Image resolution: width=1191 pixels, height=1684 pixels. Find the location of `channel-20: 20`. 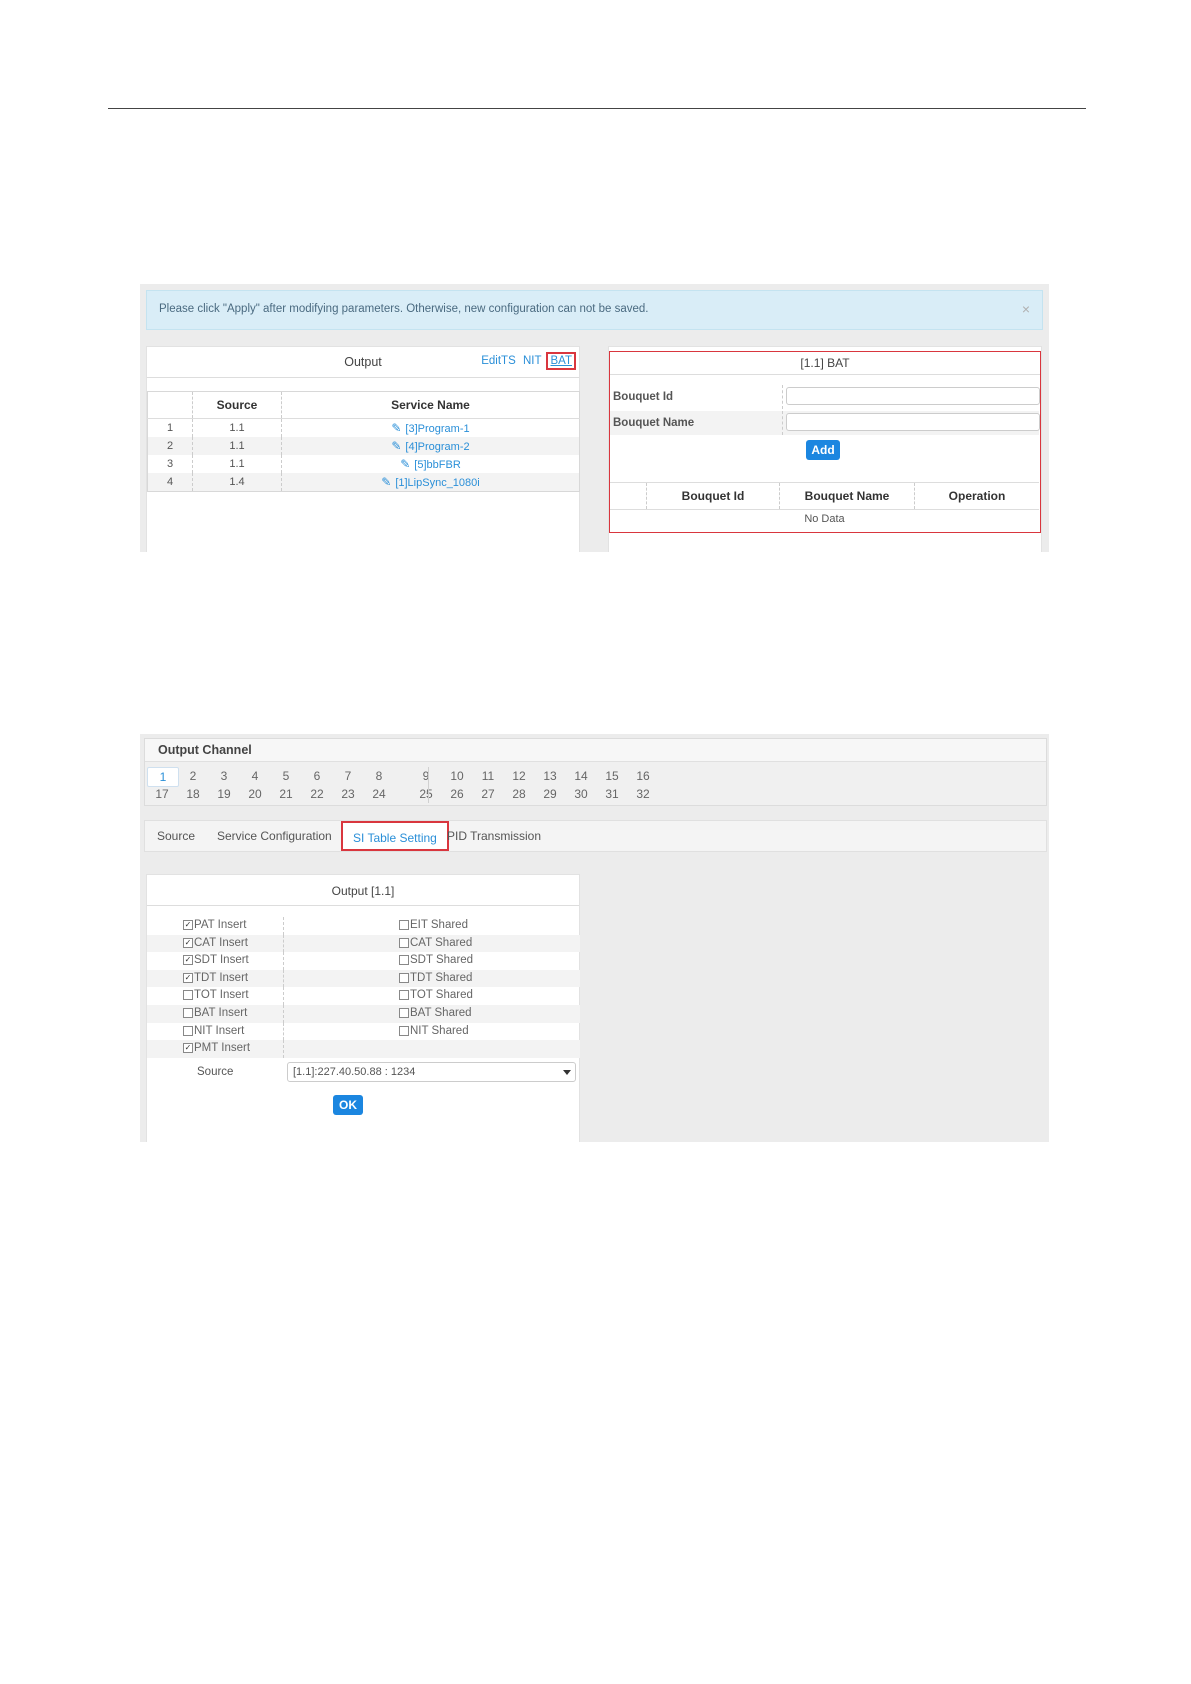

channel-20: 20 is located at coordinates (255, 794).